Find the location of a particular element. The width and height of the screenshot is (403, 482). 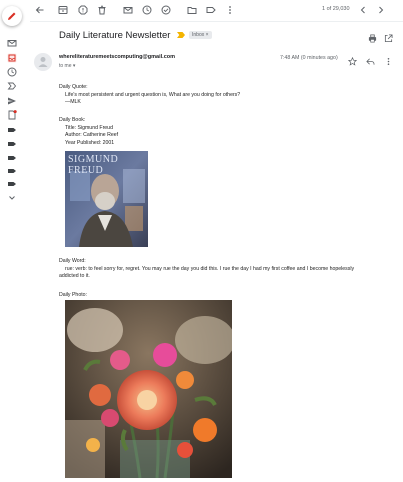

inbox-icon is located at coordinates (12, 58).